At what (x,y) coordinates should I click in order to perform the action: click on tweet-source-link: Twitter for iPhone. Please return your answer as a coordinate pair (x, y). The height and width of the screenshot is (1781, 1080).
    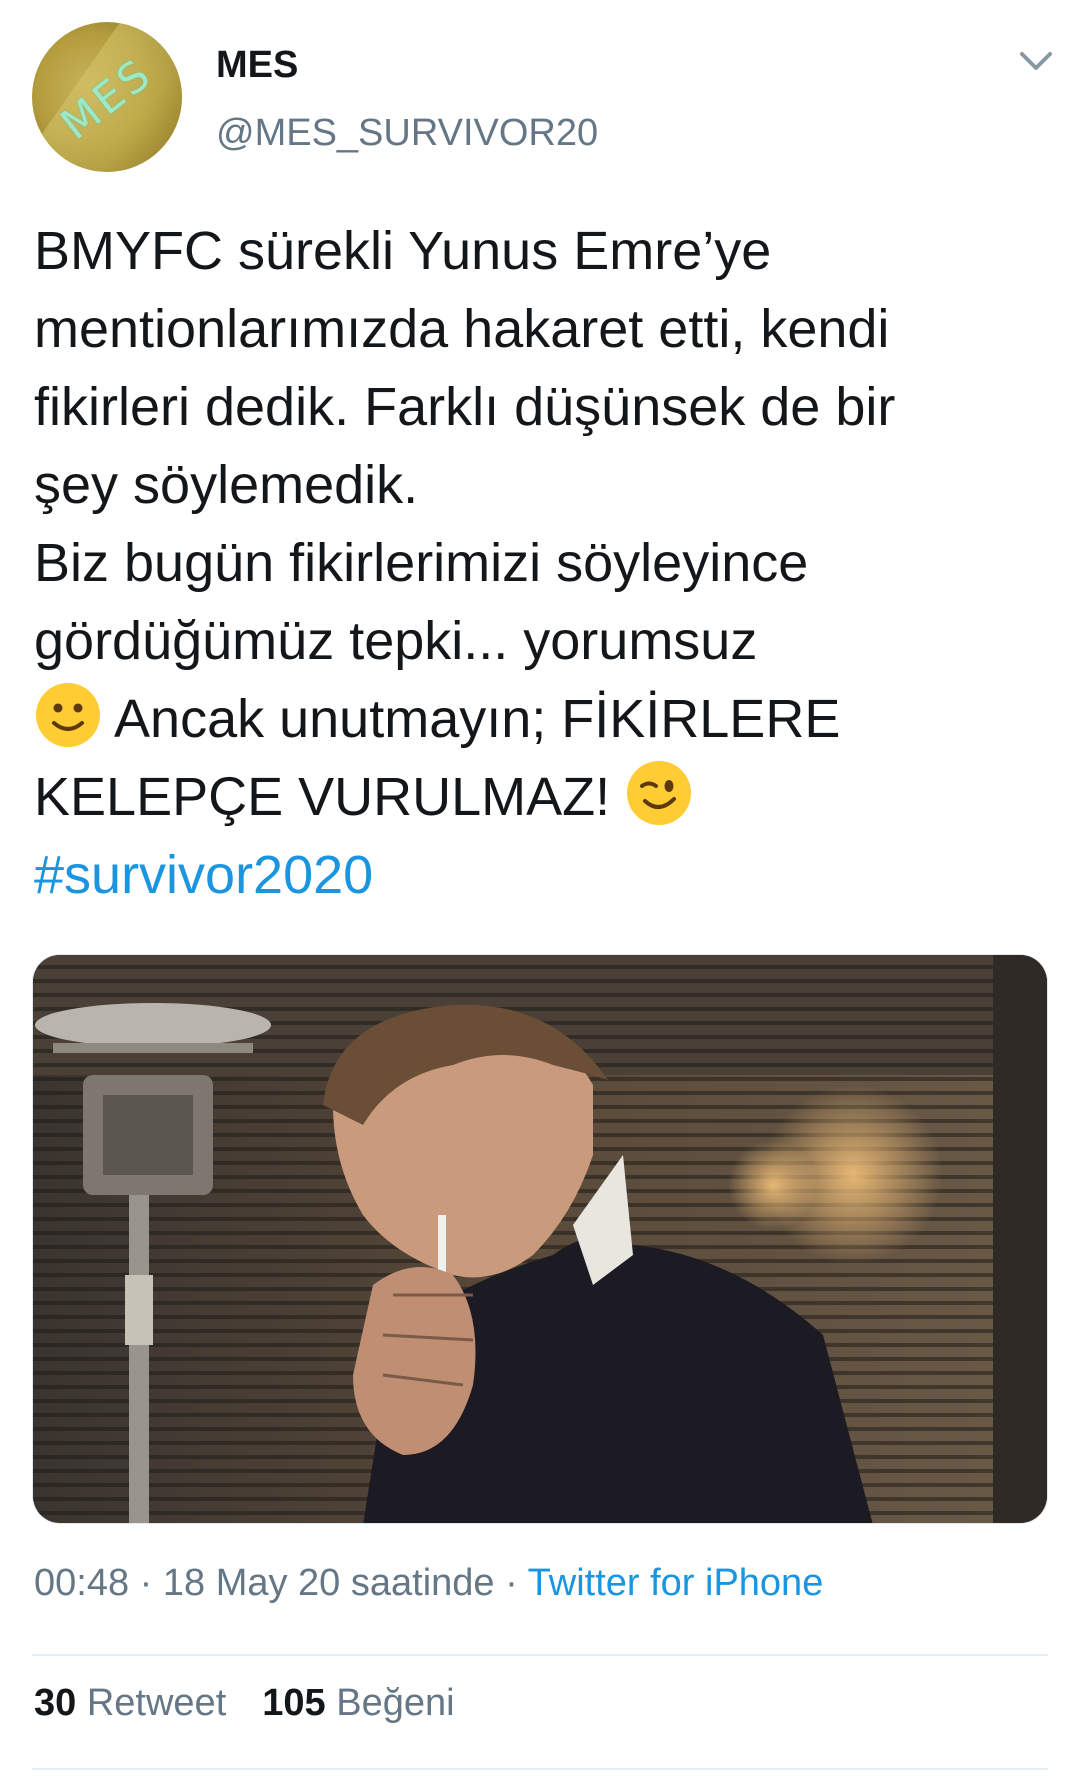
    Looking at the image, I should click on (676, 1583).